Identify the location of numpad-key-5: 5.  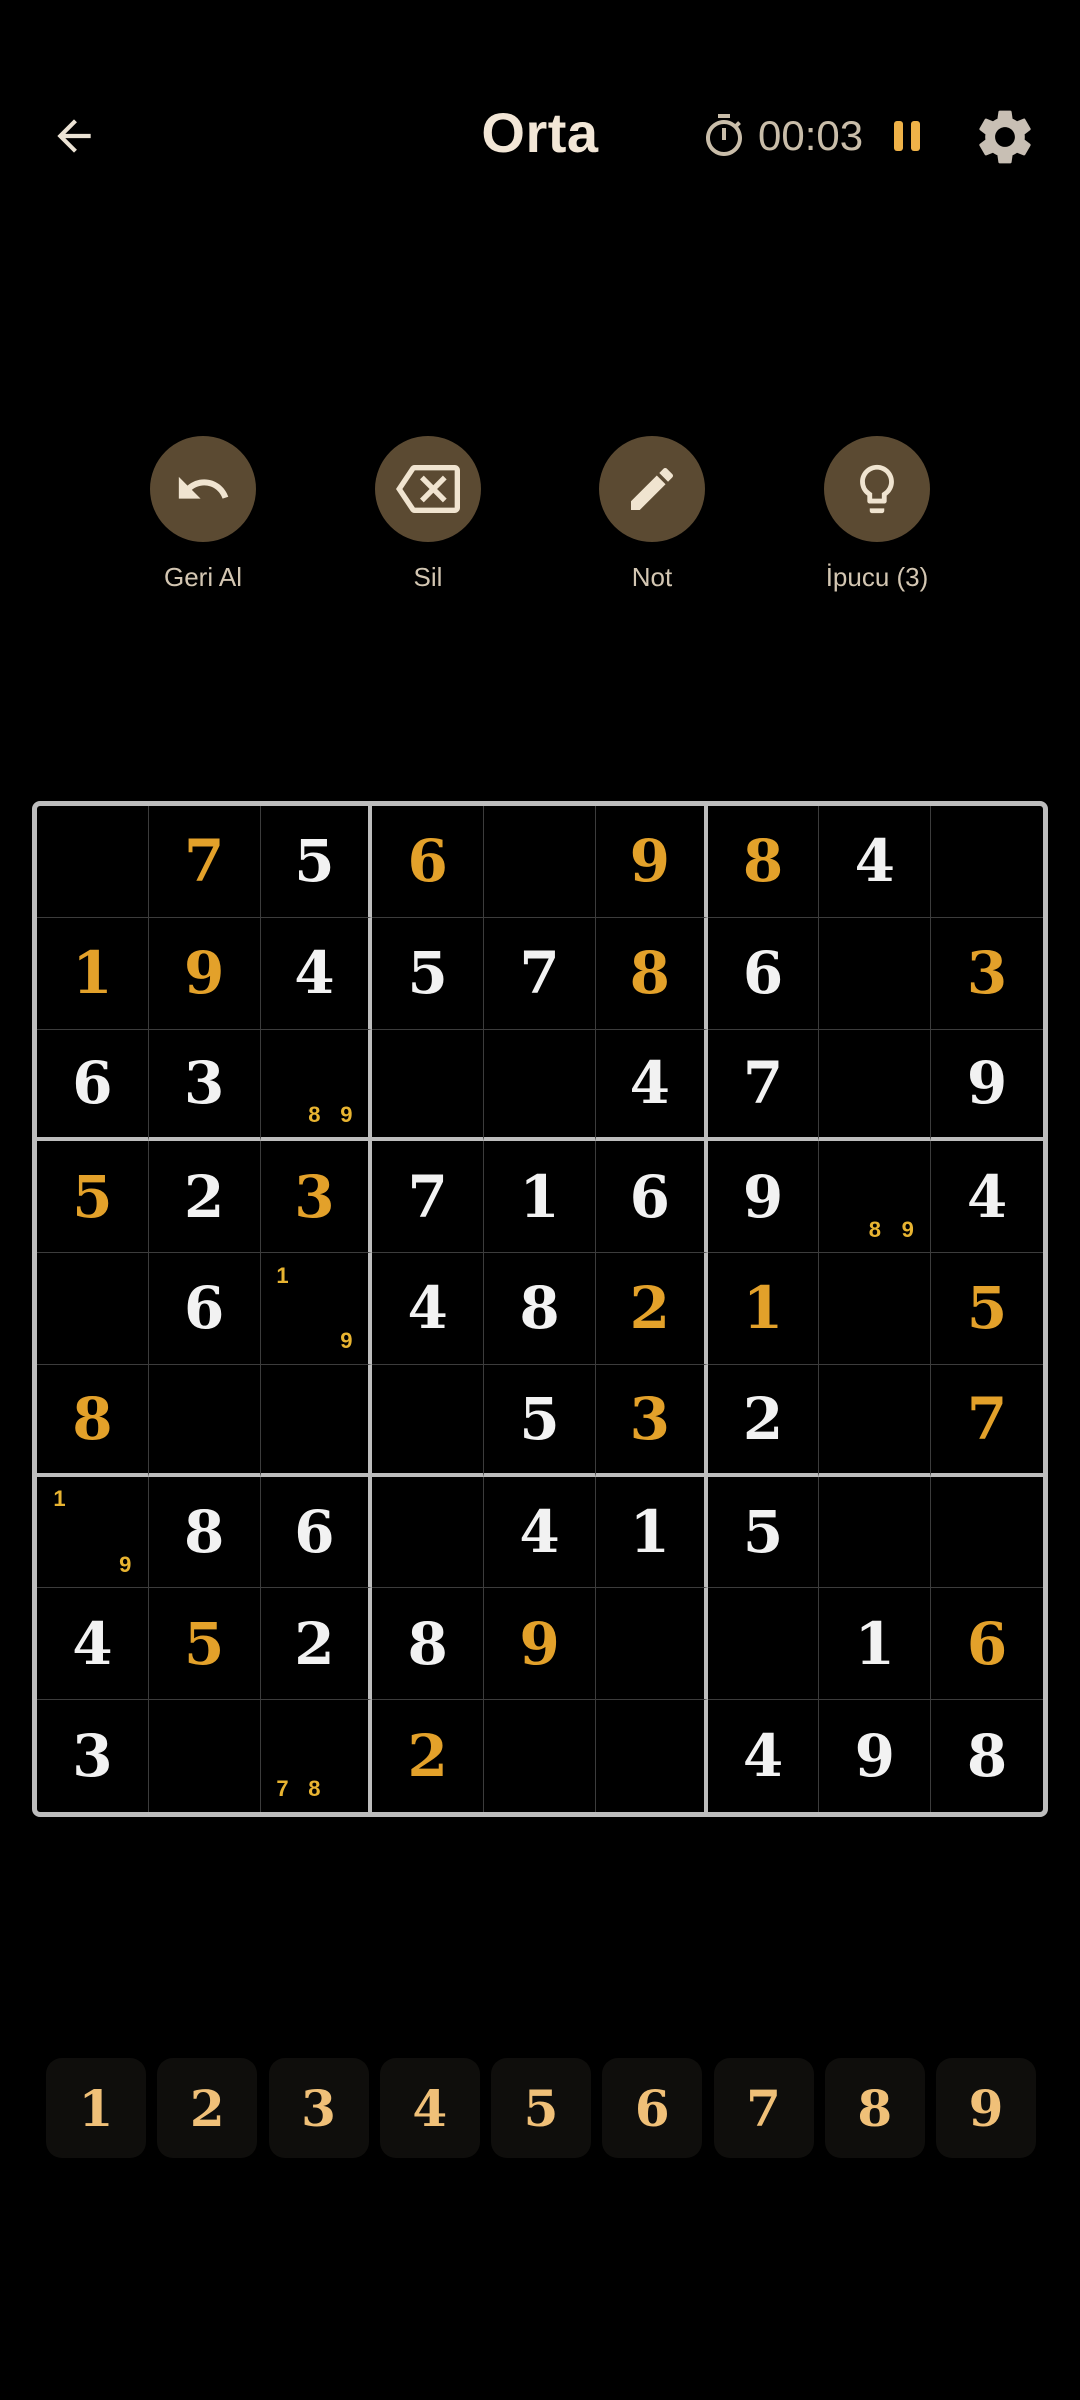
(541, 2108).